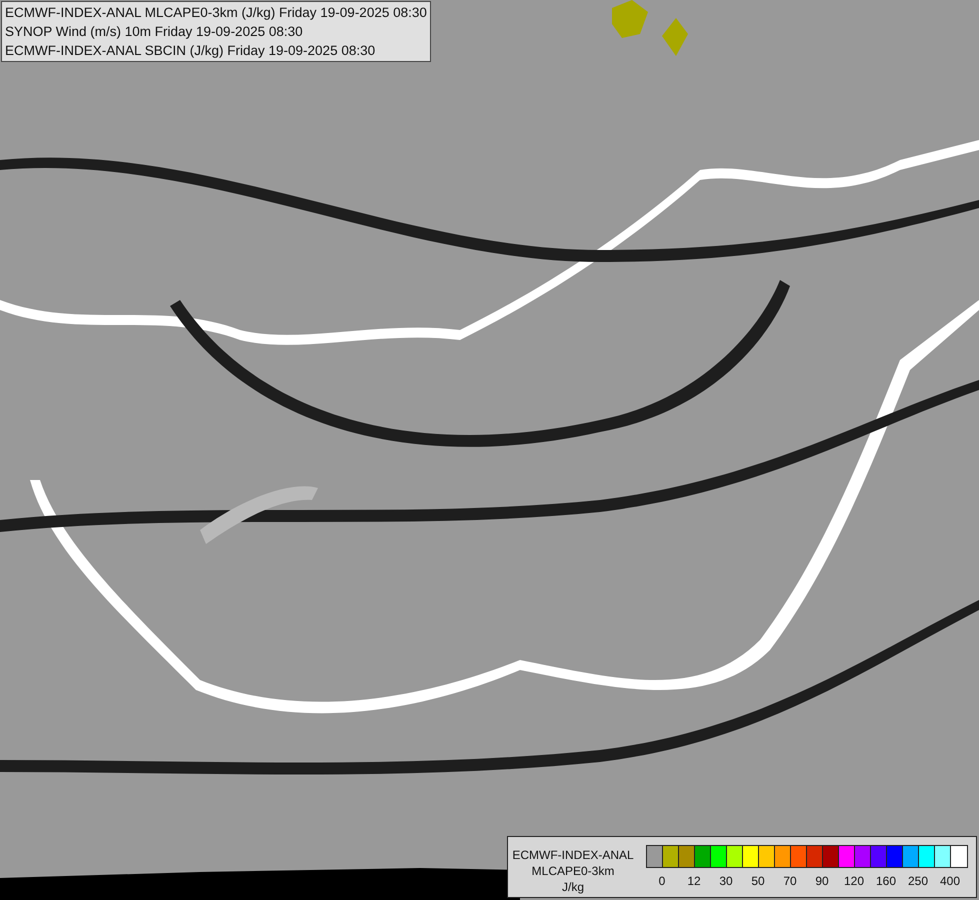 This screenshot has width=979, height=900. Describe the element at coordinates (822, 881) in the screenshot. I see `tick-label: 90` at that location.